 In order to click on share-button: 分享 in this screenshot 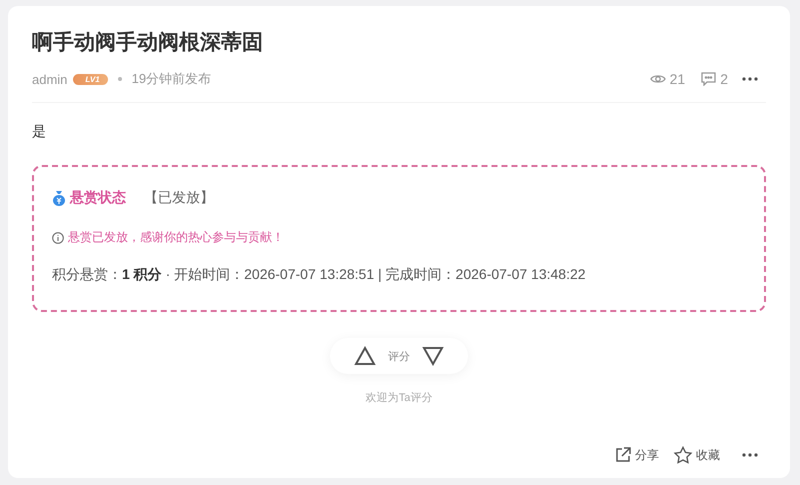, I will do `click(636, 455)`.